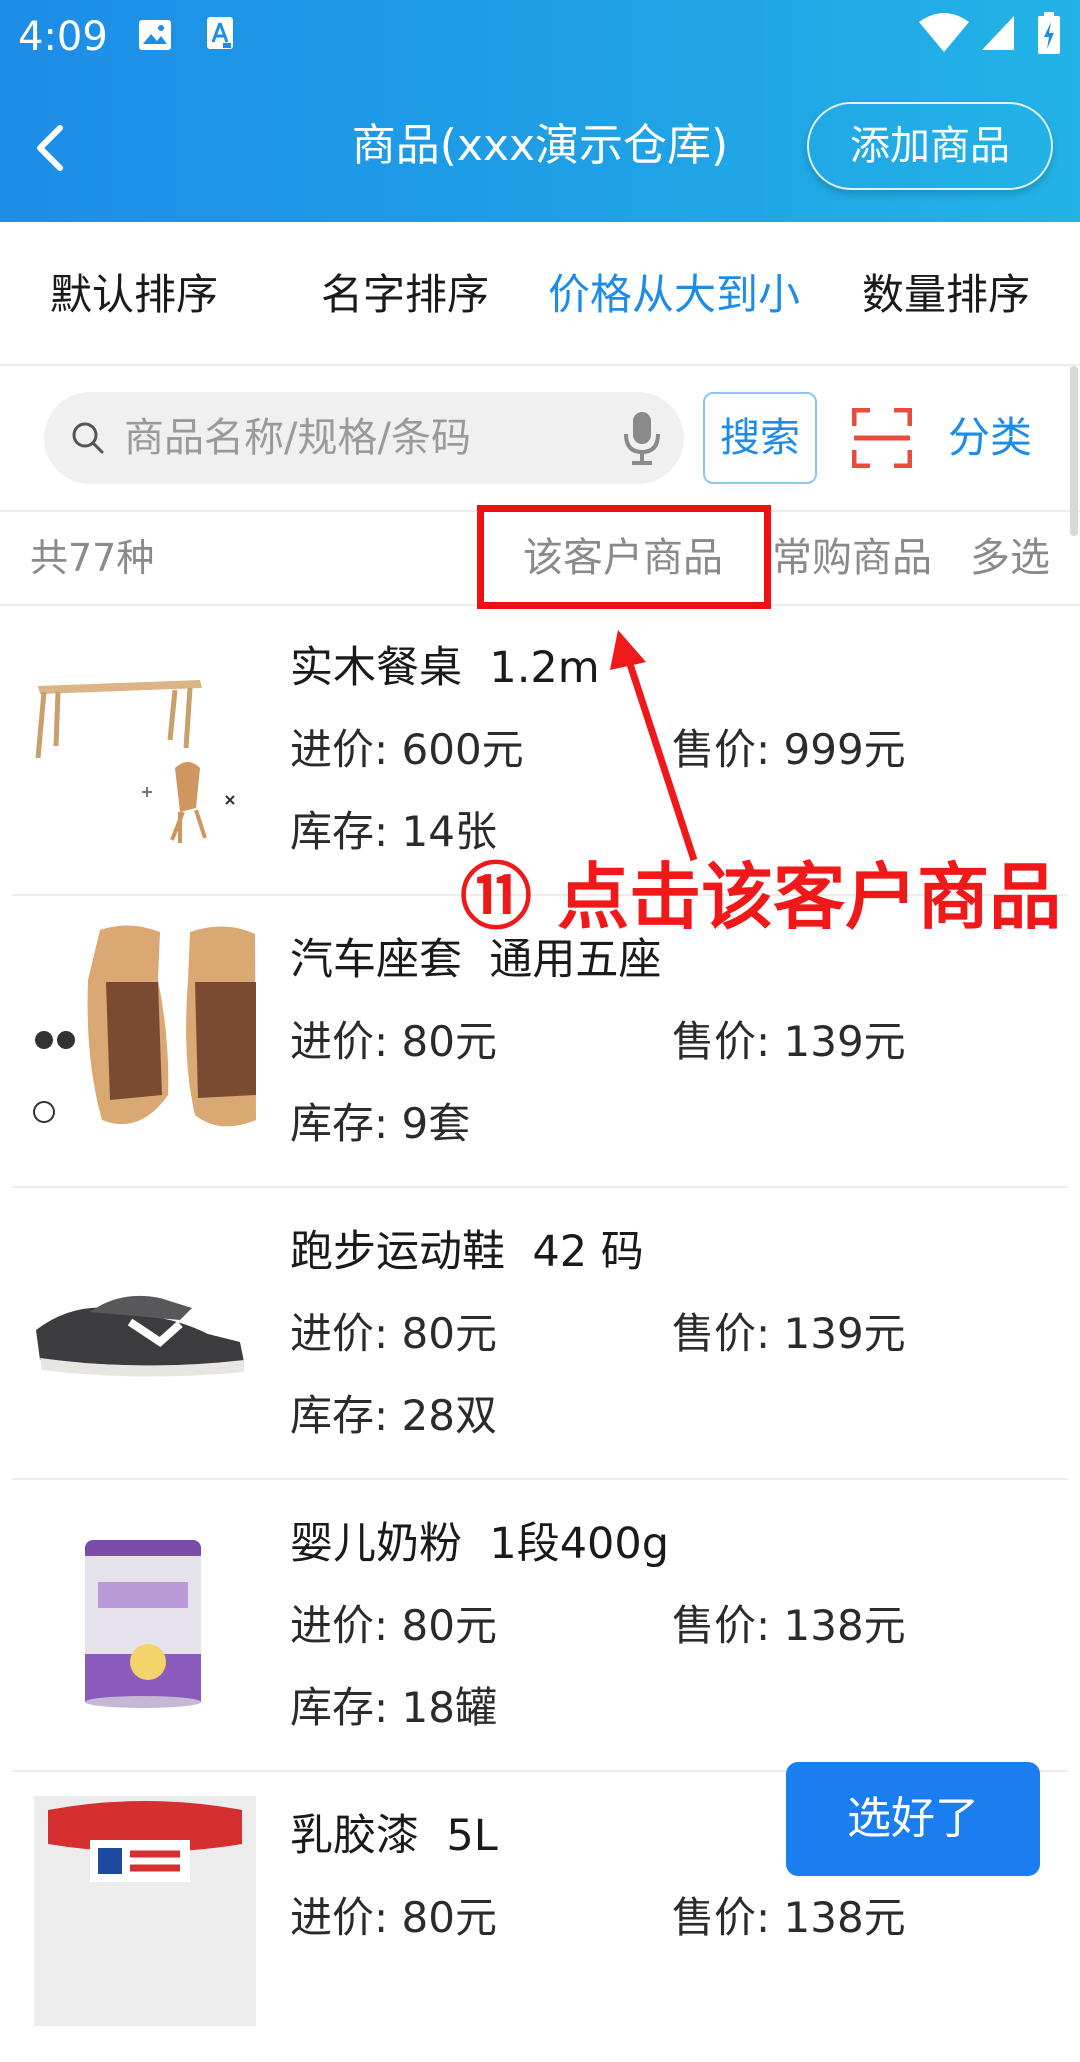 The height and width of the screenshot is (2062, 1080). I want to click on sort-bar: 默认排序 名字排序 价格从大到小 数量排序, so click(540, 294).